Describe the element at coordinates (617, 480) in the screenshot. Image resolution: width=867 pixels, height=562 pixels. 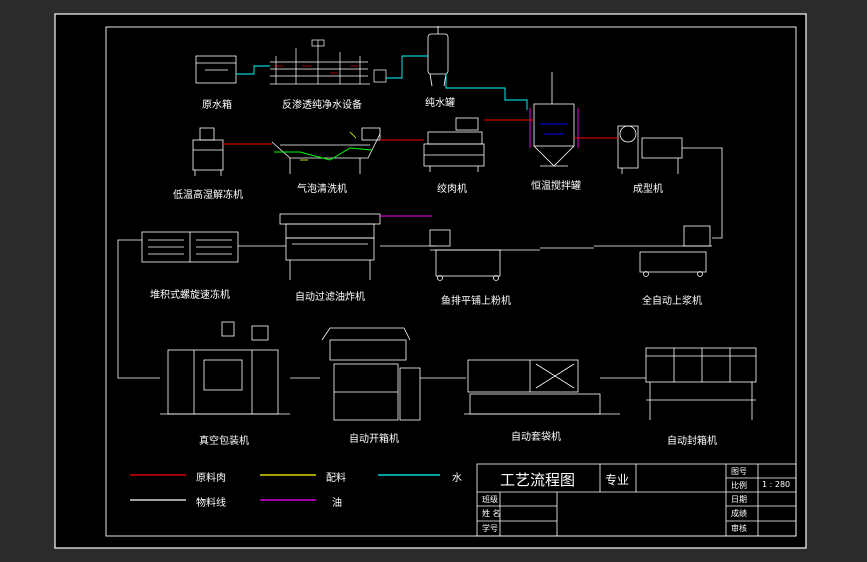
I see `major-label: 专业` at that location.